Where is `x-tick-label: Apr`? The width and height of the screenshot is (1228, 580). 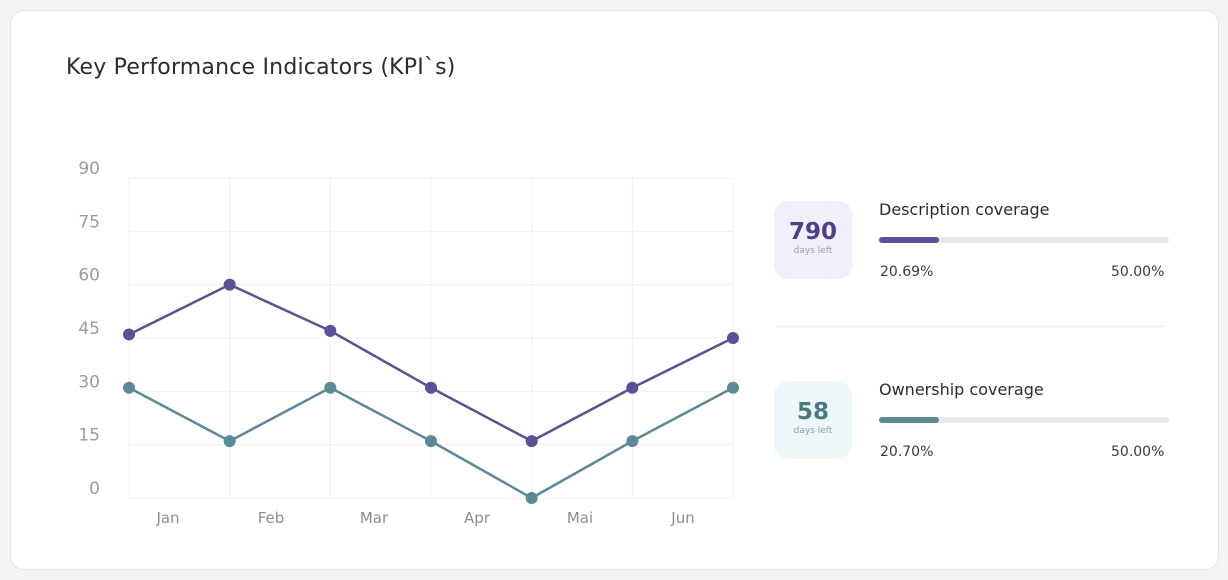 x-tick-label: Apr is located at coordinates (477, 518).